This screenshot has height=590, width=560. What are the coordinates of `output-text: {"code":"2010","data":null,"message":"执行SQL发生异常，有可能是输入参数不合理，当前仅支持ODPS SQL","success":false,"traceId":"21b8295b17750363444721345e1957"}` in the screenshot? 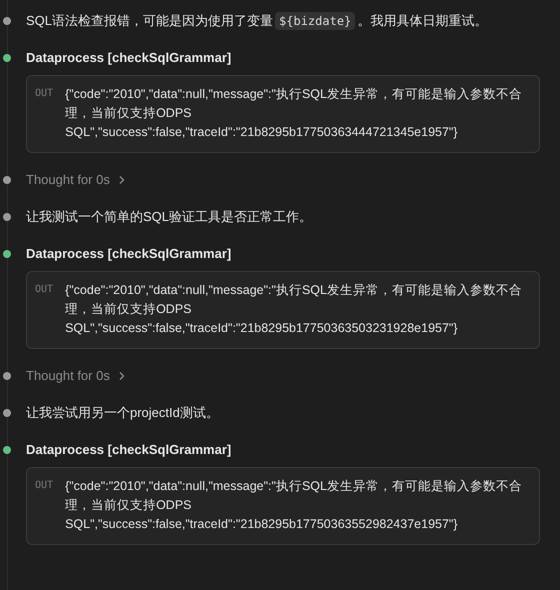 It's located at (294, 113).